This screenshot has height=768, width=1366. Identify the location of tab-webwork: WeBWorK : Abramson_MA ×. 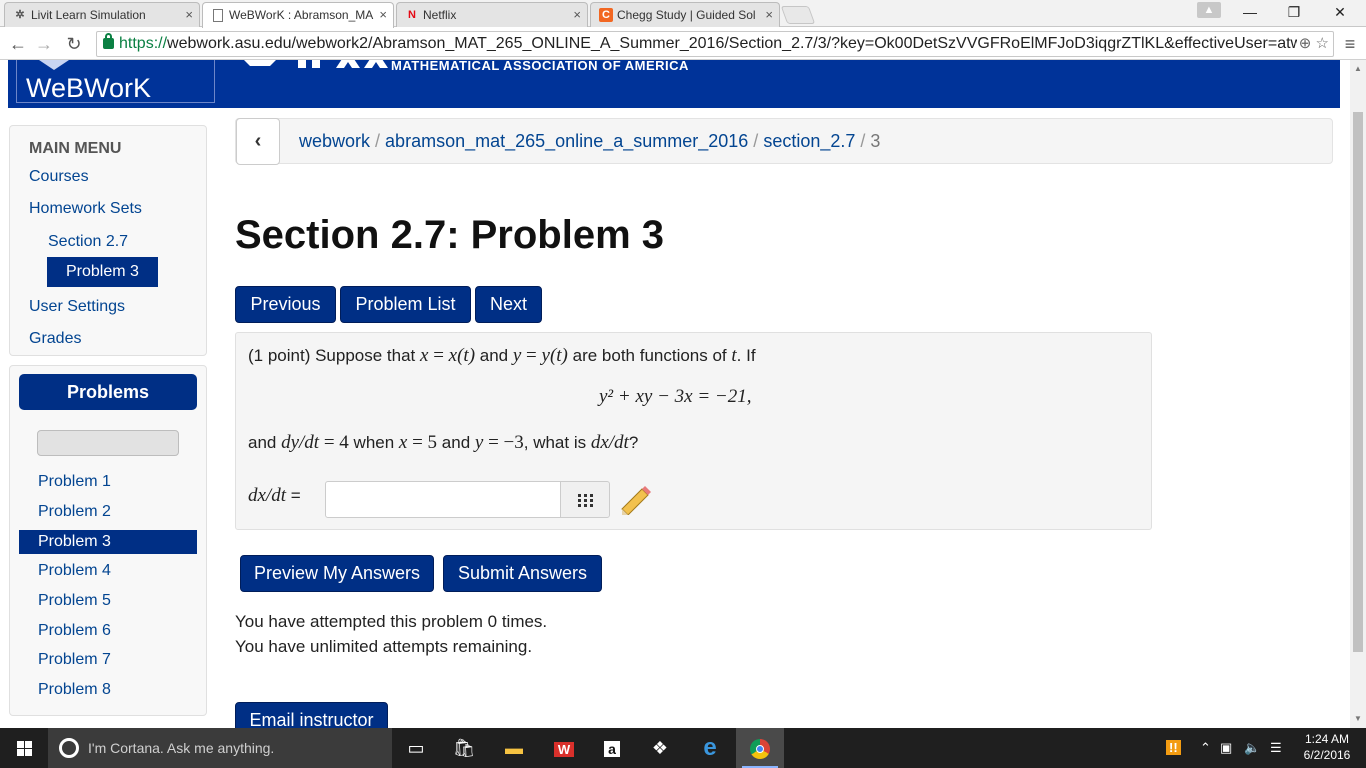
(298, 15).